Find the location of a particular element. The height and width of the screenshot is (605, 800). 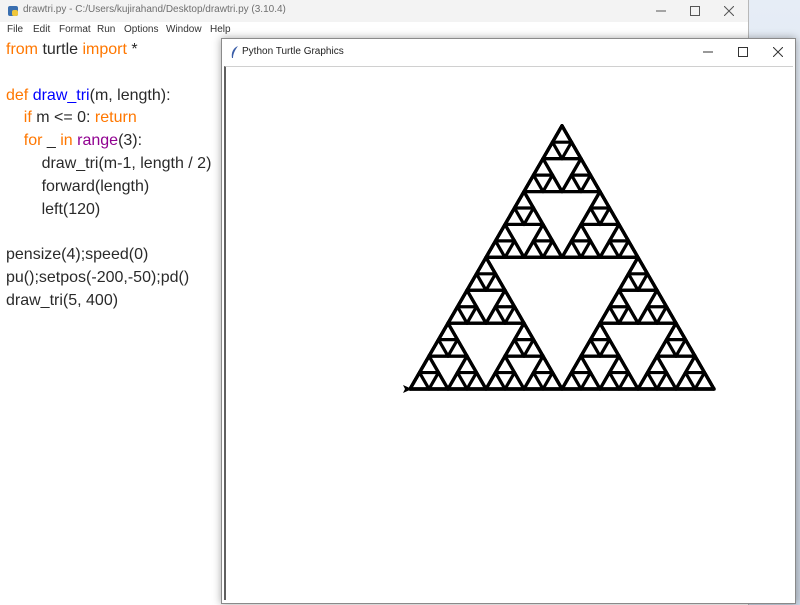

turtle-title-bar: Python Turtle Graphics is located at coordinates (508, 52).